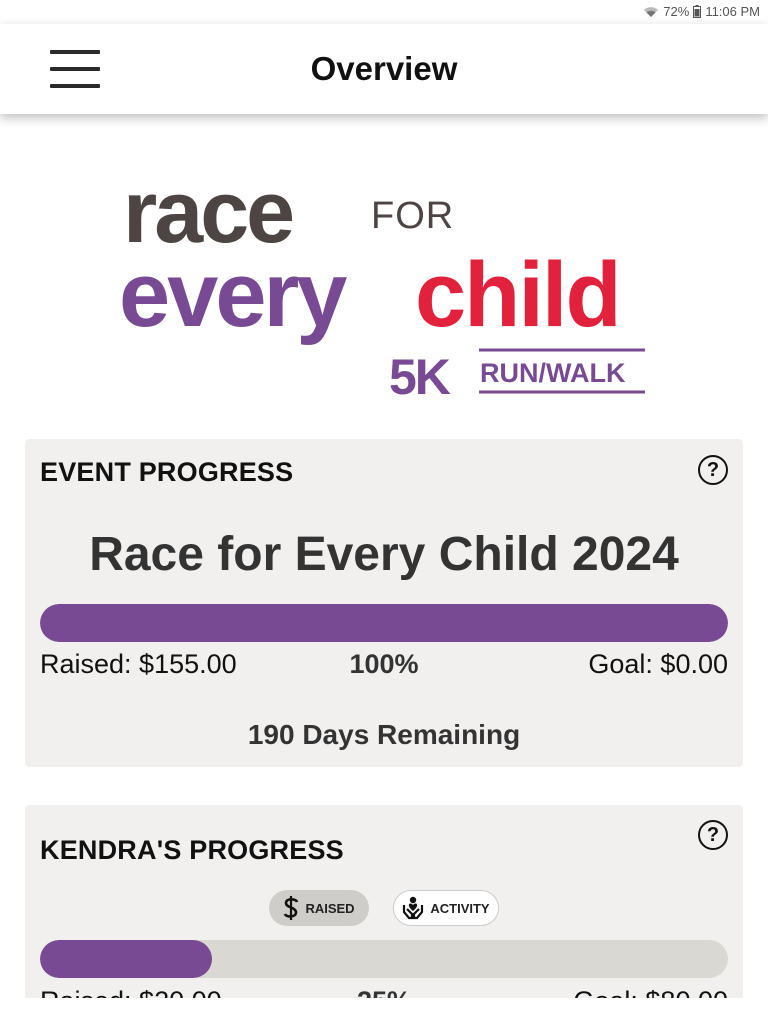 The image size is (768, 1024). I want to click on battery-icon, so click(697, 11).